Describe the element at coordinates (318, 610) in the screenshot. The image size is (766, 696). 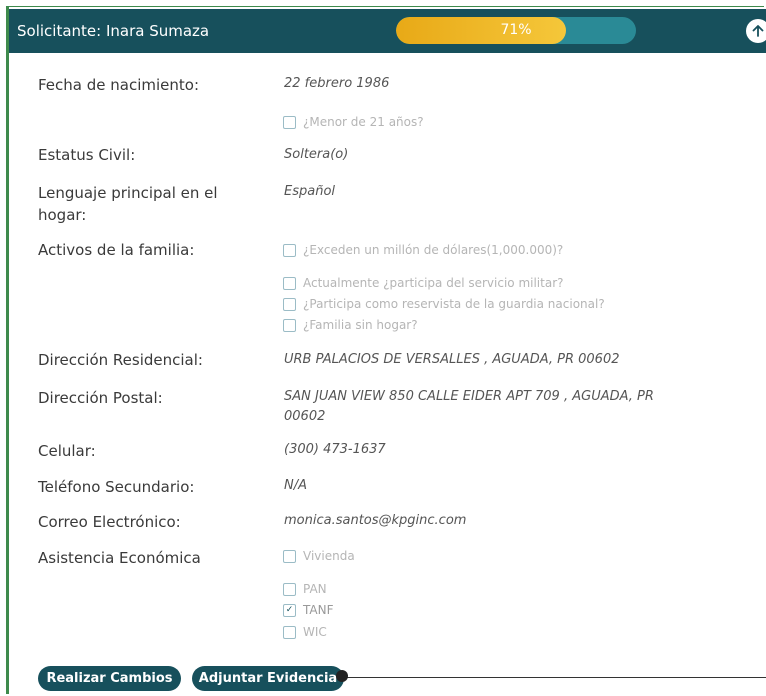
I see `tanf-label: TANF` at that location.